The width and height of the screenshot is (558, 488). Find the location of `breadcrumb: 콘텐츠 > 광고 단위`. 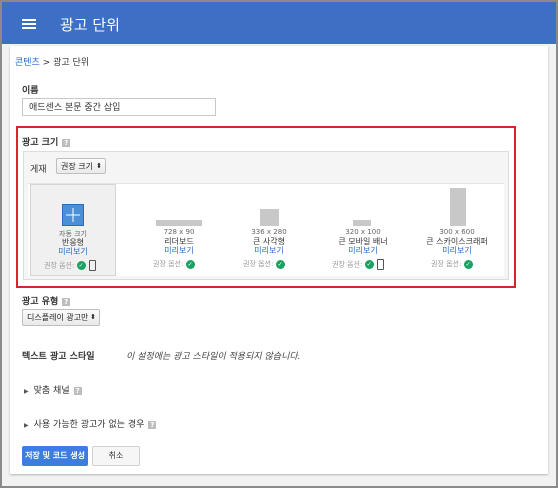

breadcrumb: 콘텐츠 > 광고 단위 is located at coordinates (52, 61).